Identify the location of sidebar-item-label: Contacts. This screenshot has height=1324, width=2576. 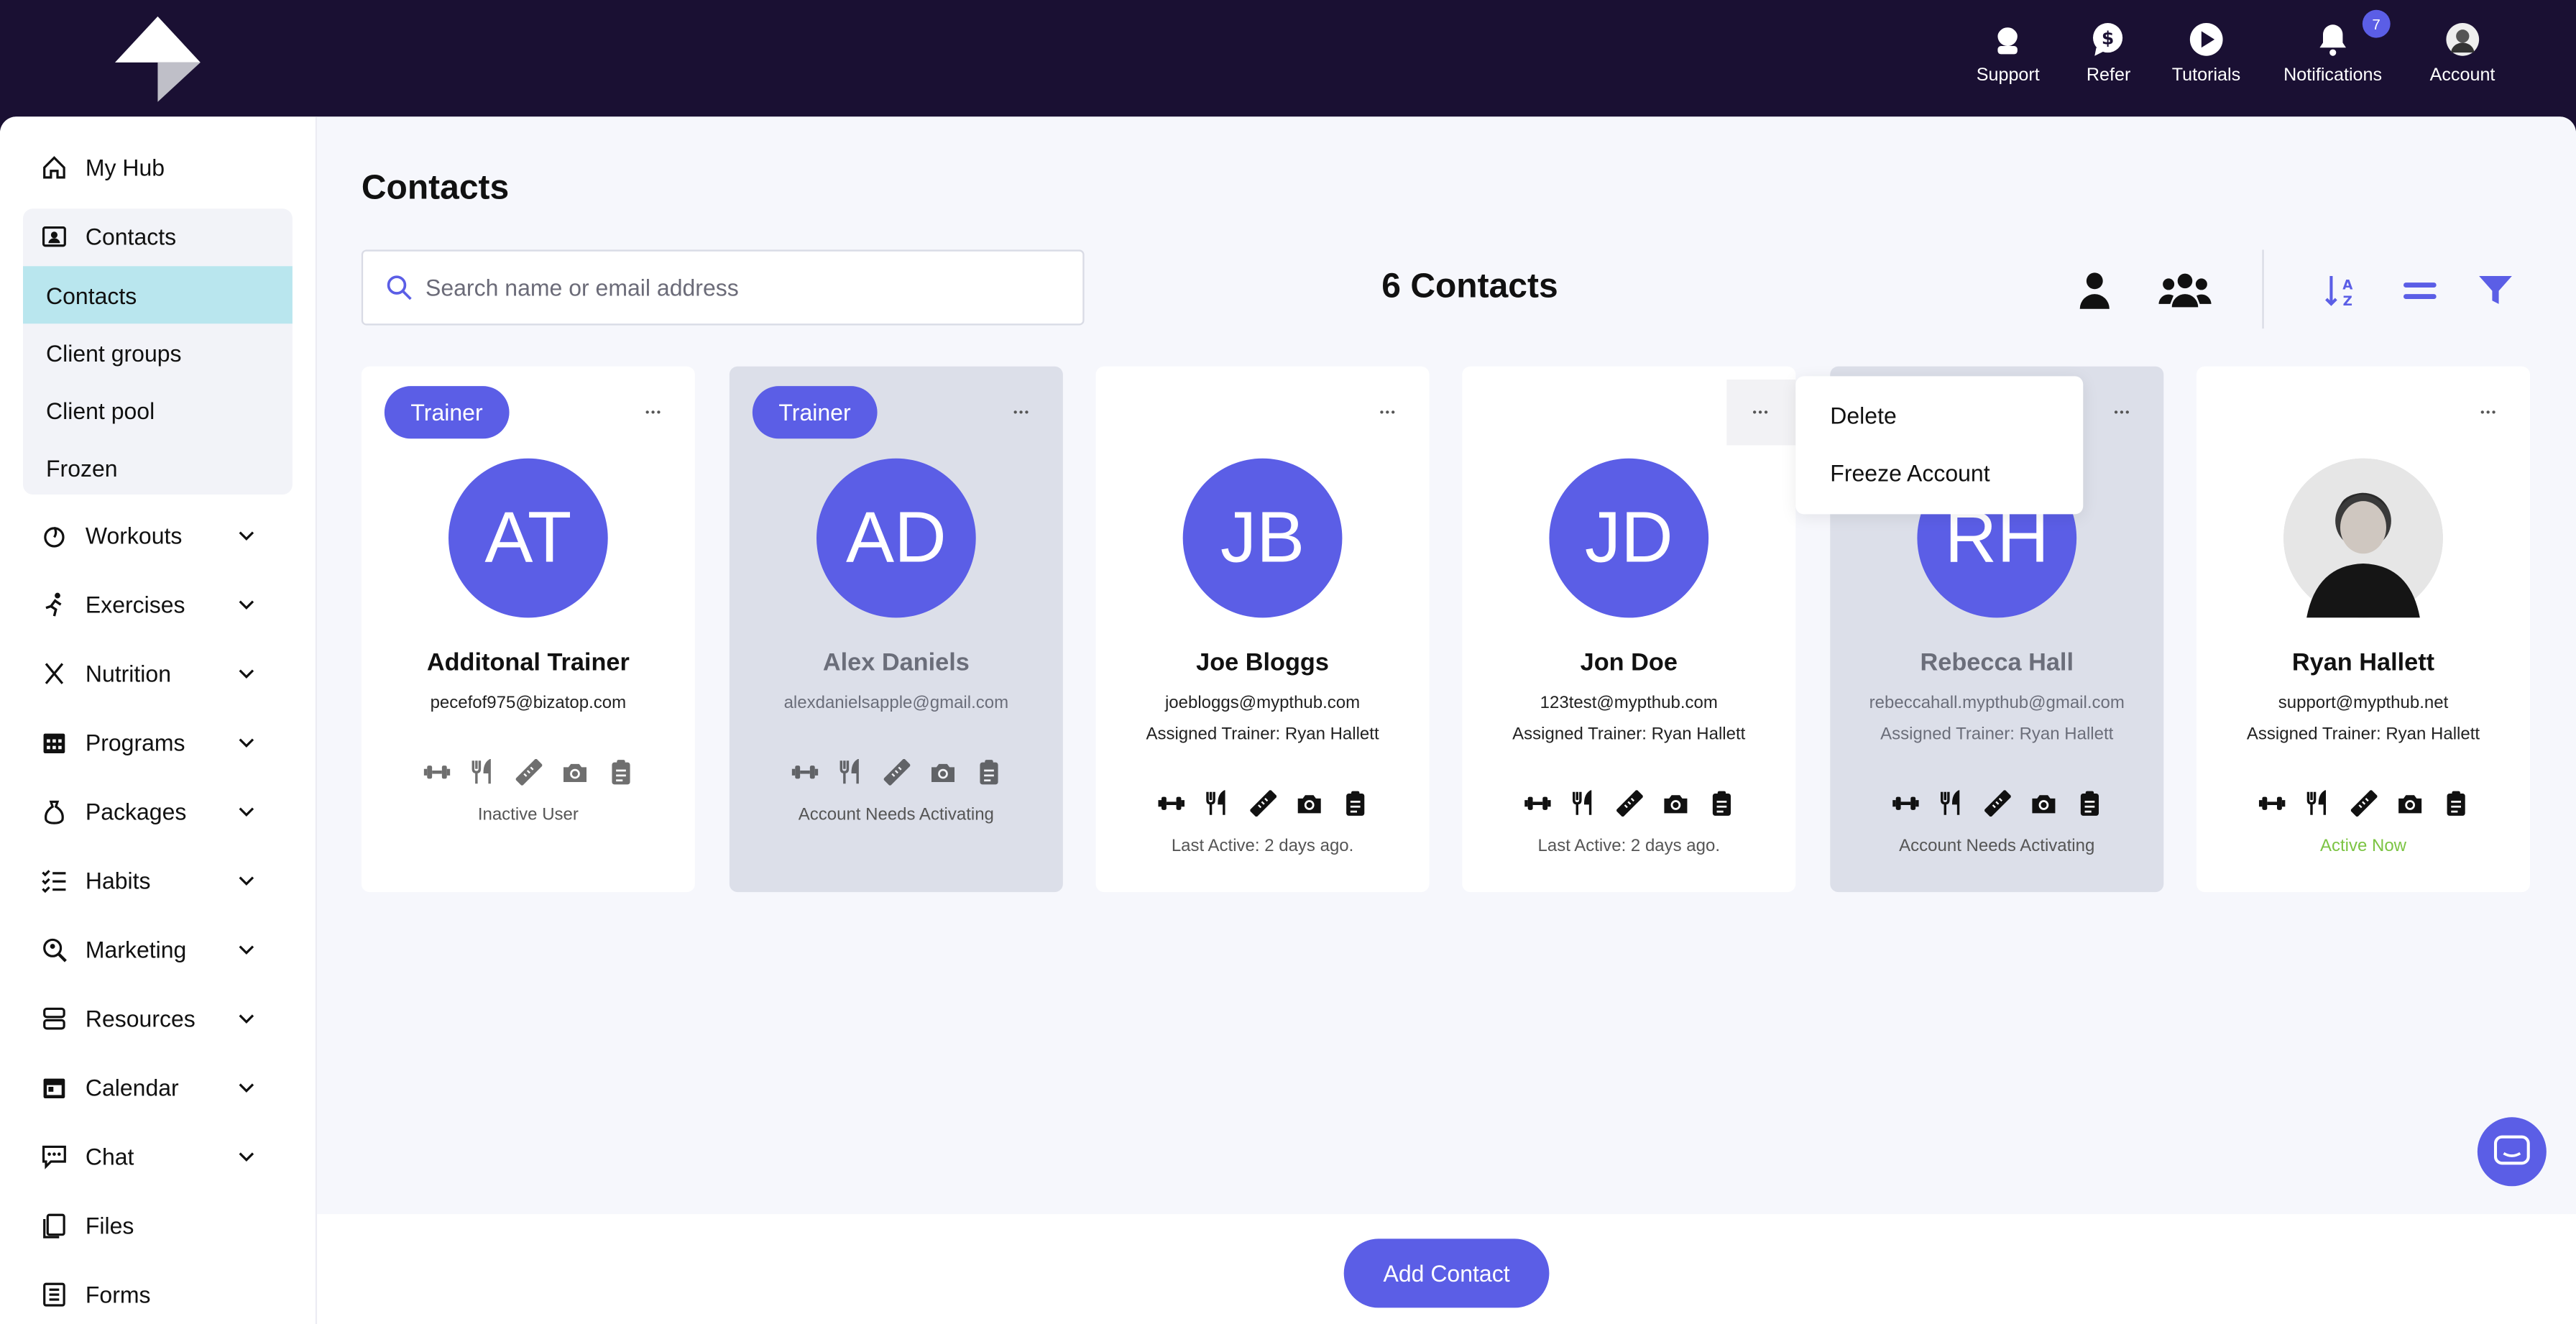
(131, 236).